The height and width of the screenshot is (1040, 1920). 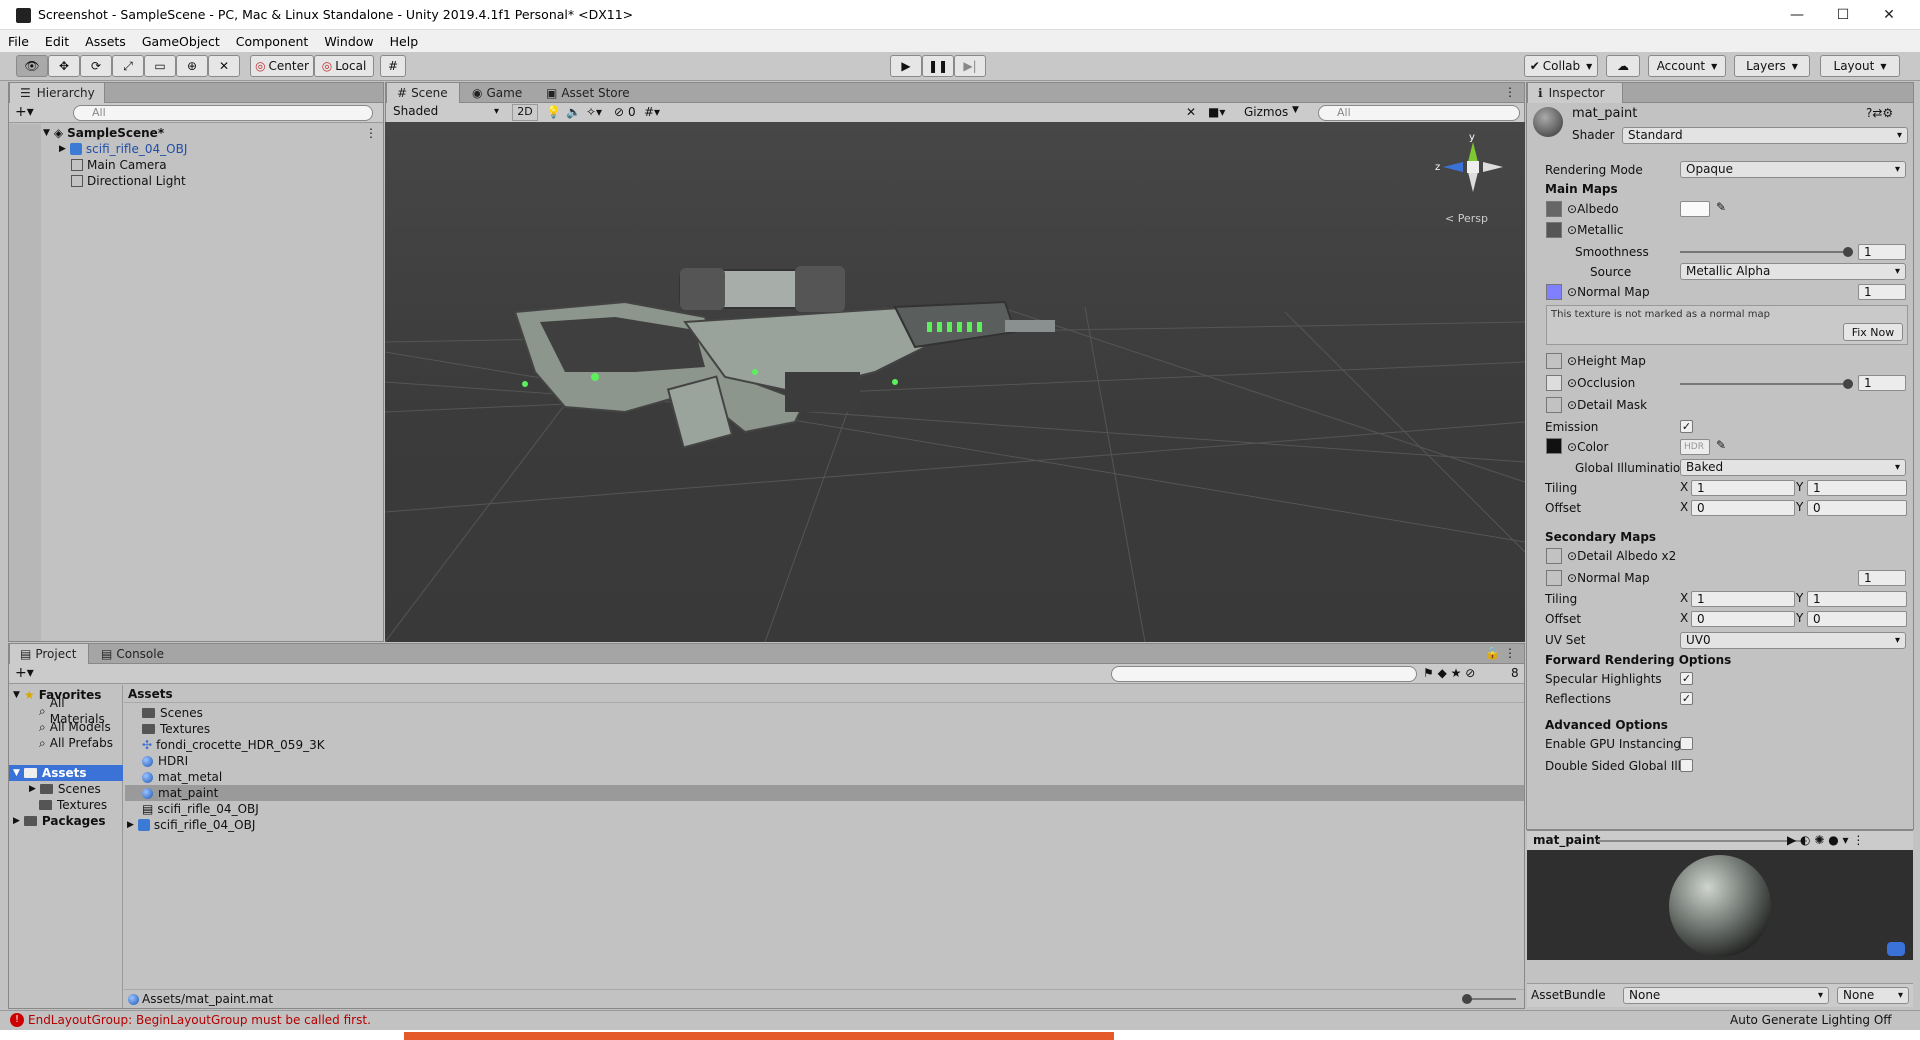 What do you see at coordinates (1873, 332) in the screenshot?
I see `fix-now-button: Fix Now` at bounding box center [1873, 332].